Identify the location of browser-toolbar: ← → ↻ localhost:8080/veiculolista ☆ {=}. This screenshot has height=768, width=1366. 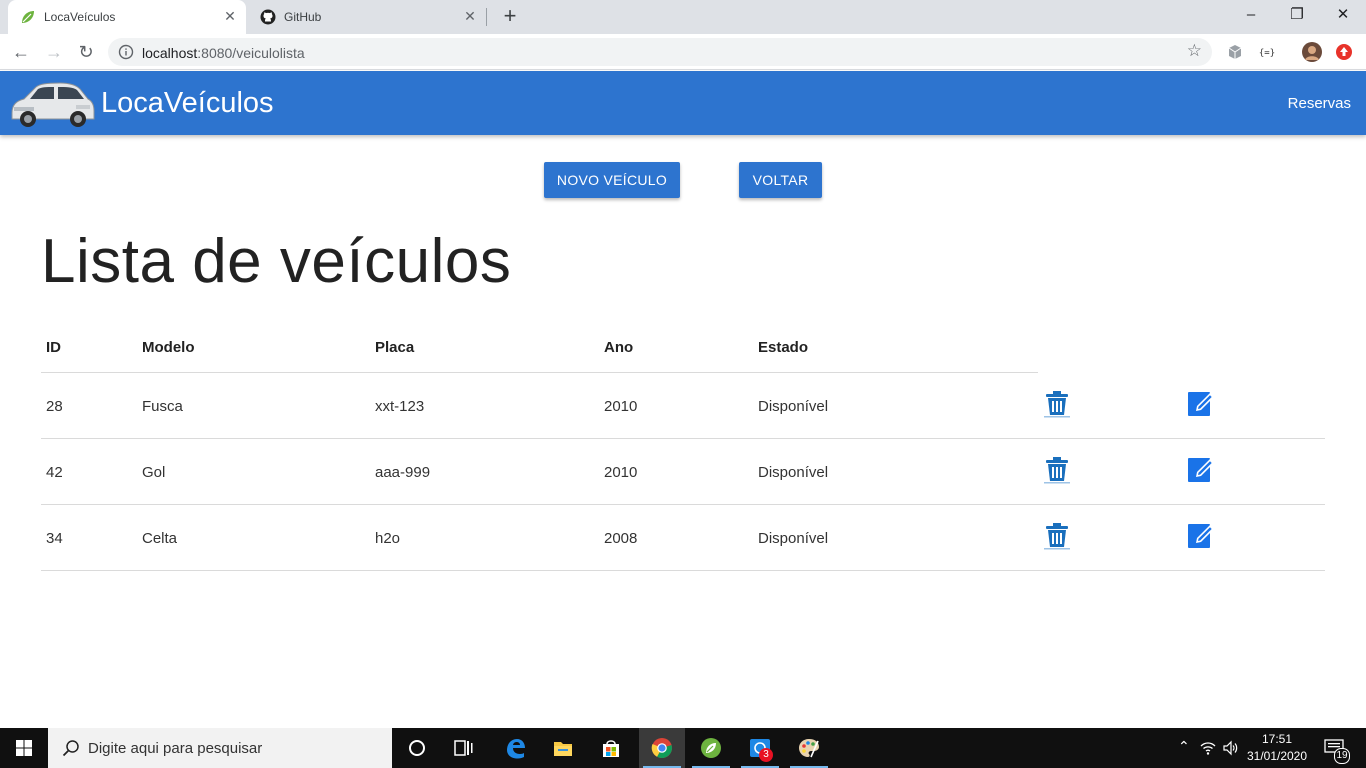
(683, 52).